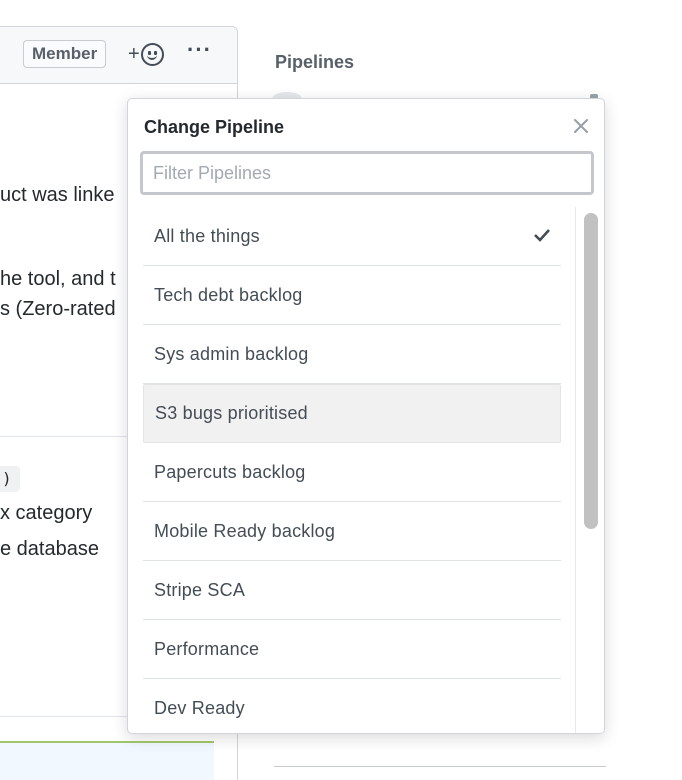 This screenshot has width=682, height=780. Describe the element at coordinates (352, 354) in the screenshot. I see `pipeline-option: Sys admin backlog` at that location.